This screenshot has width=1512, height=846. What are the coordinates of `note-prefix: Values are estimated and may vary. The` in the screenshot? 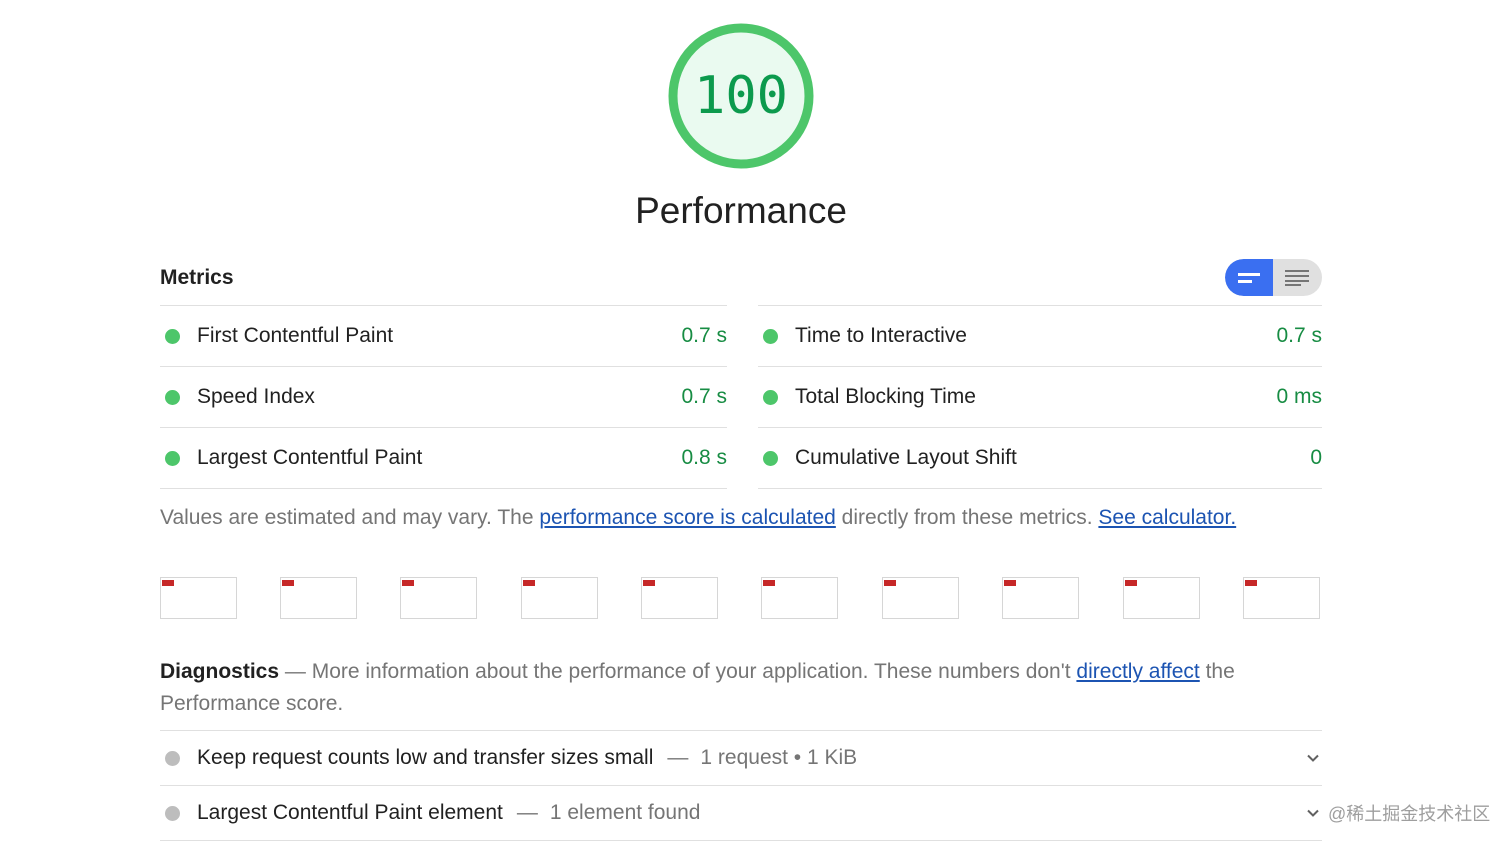 It's located at (350, 517).